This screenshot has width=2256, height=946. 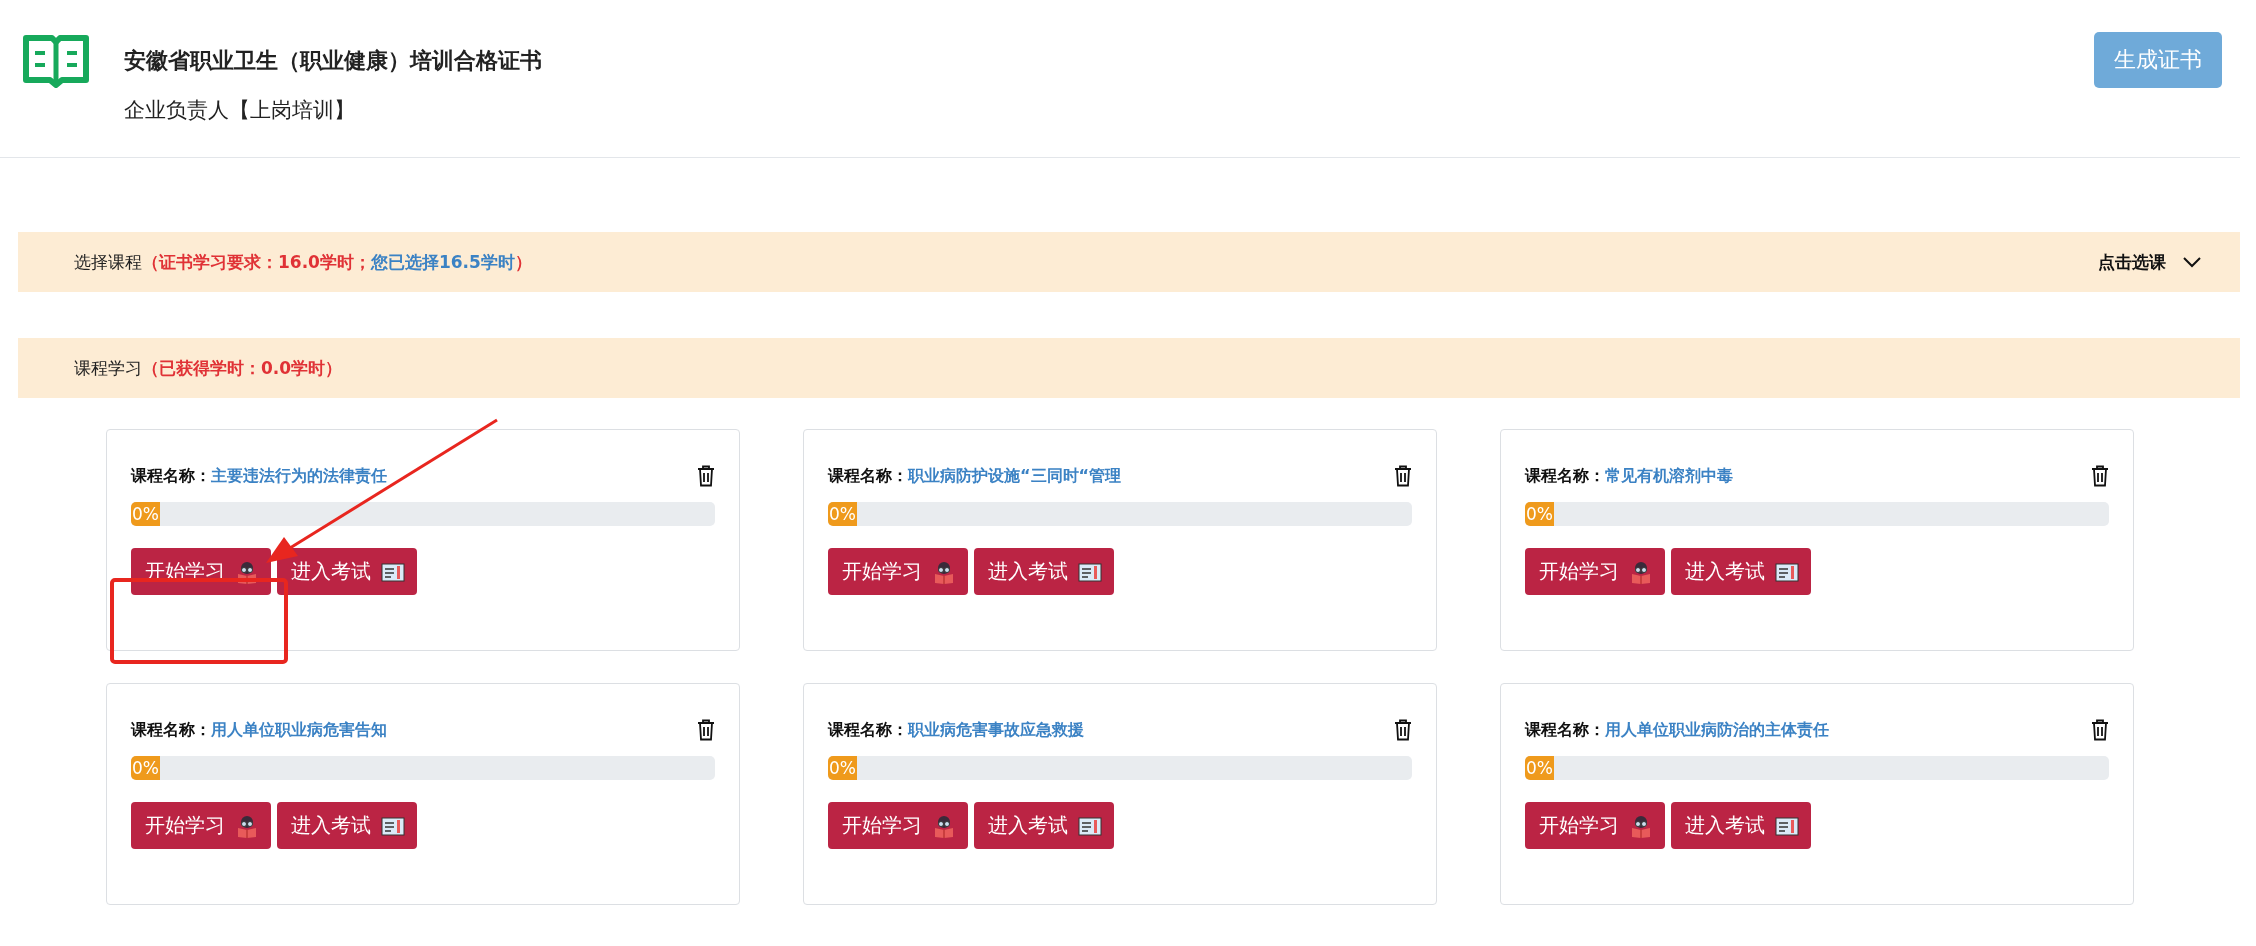 I want to click on chevron-down-icon, so click(x=2192, y=262).